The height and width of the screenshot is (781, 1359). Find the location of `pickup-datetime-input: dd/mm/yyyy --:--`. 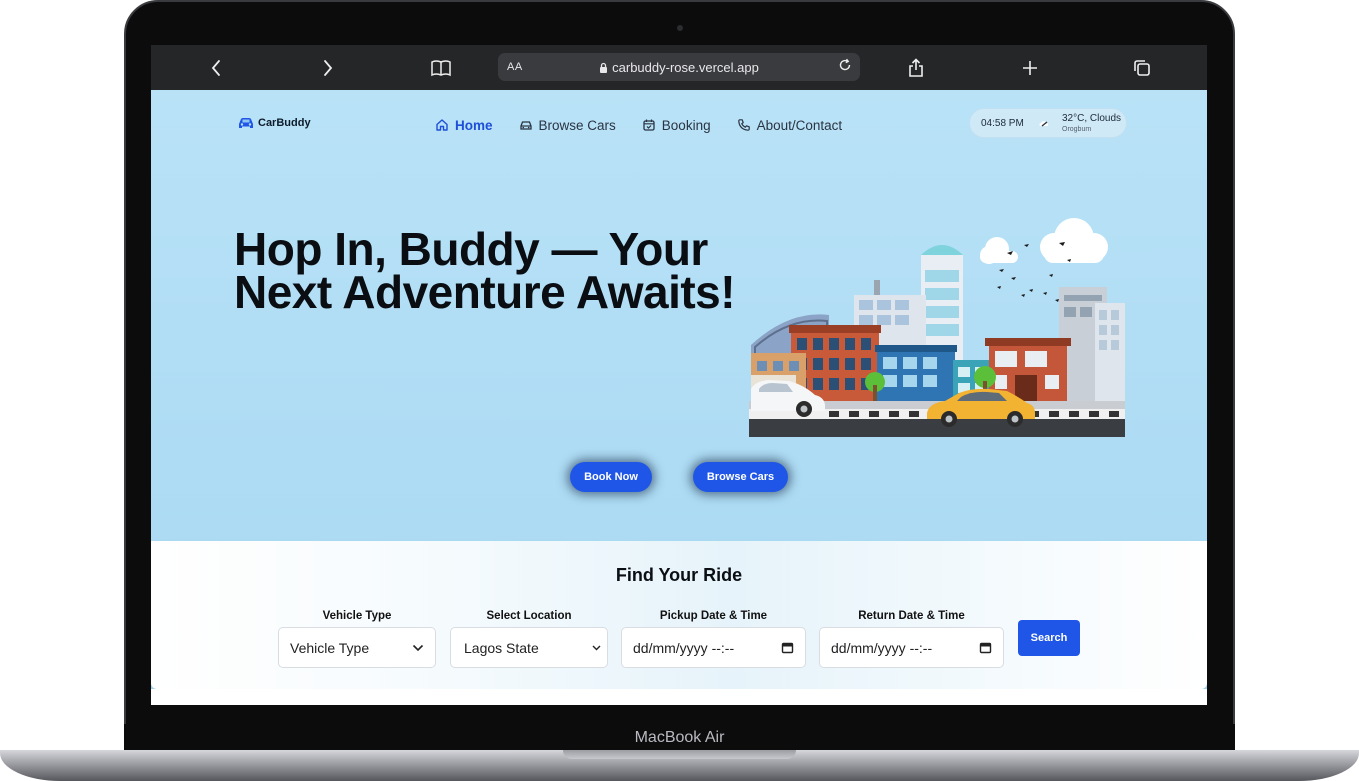

pickup-datetime-input: dd/mm/yyyy --:-- is located at coordinates (713, 647).